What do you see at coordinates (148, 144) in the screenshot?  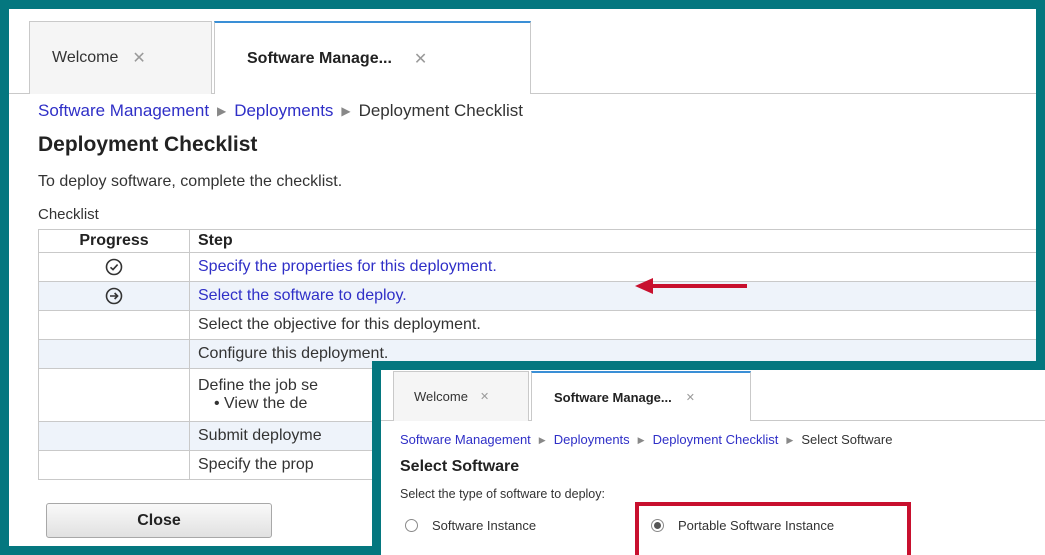 I see `page-title: Deployment Checklist` at bounding box center [148, 144].